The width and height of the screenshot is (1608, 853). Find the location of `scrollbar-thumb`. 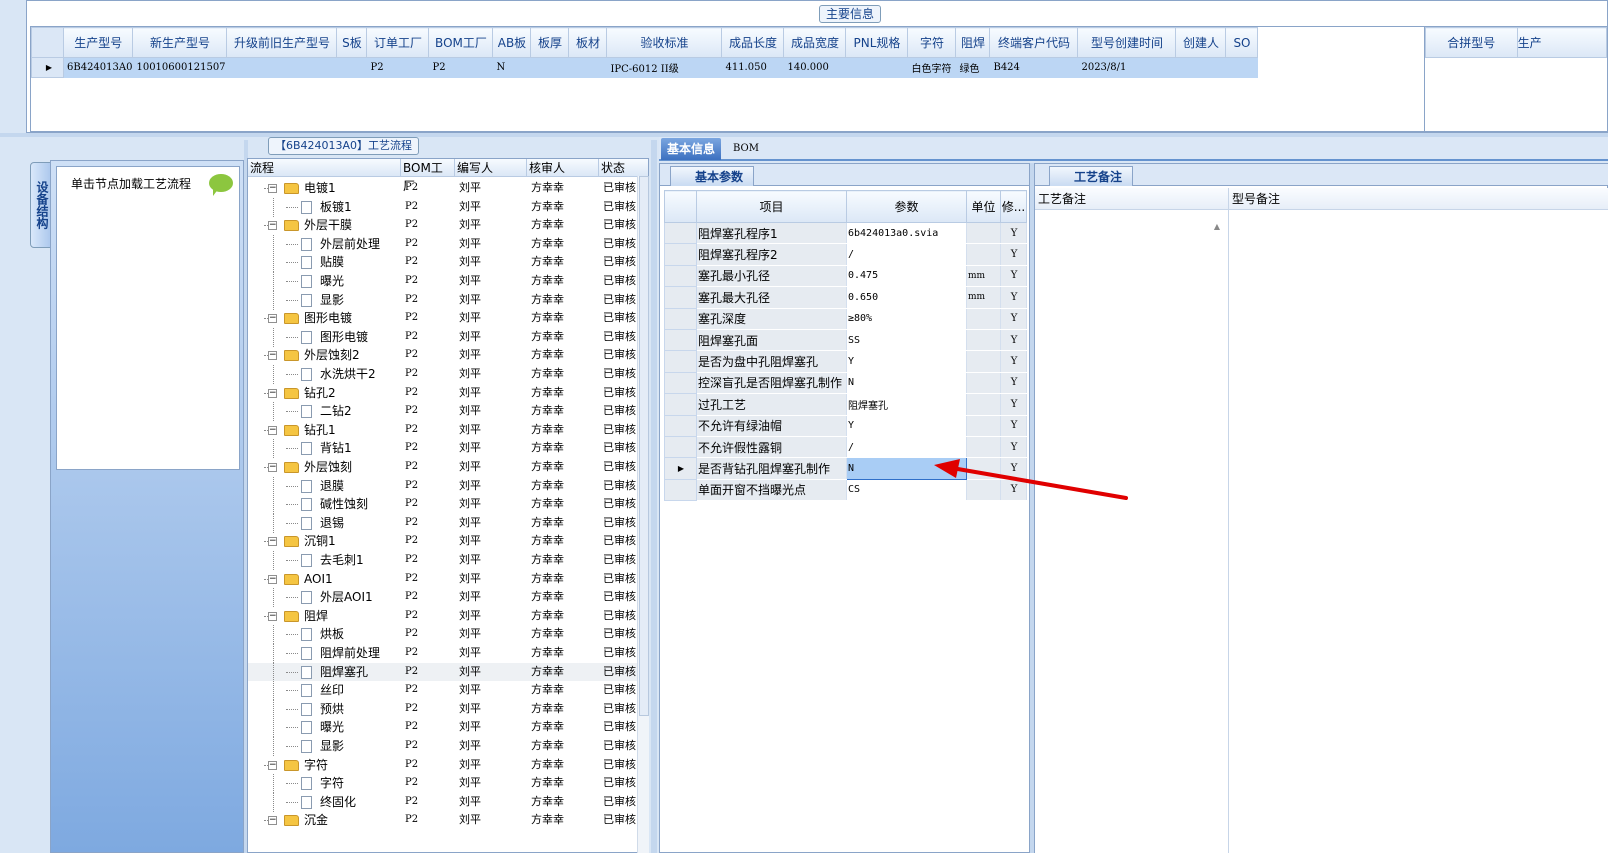

scrollbar-thumb is located at coordinates (644, 446).